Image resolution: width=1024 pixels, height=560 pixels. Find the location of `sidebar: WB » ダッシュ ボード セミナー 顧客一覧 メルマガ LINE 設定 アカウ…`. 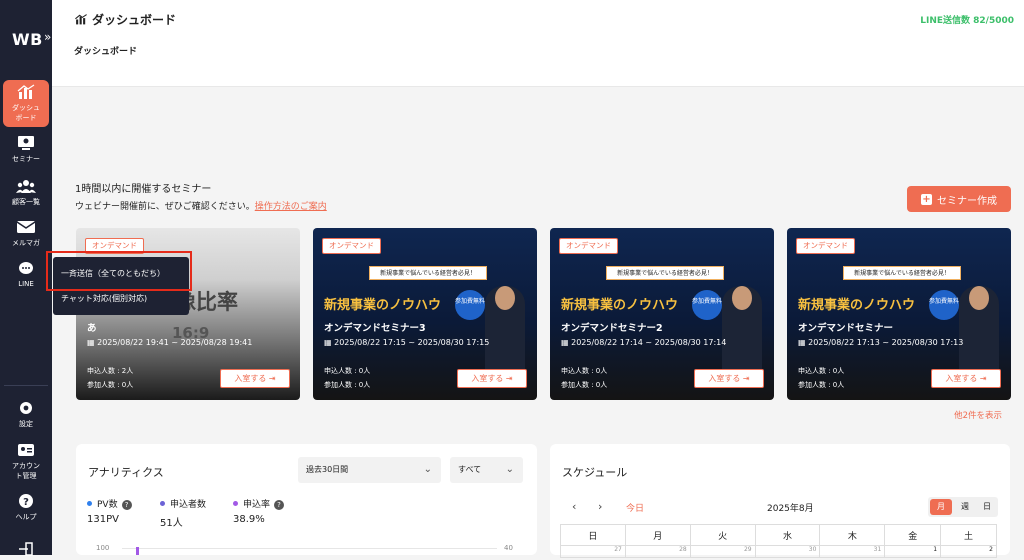

sidebar: WB » ダッシュ ボード セミナー 顧客一覧 メルマガ LINE 設定 アカウ… is located at coordinates (26, 278).